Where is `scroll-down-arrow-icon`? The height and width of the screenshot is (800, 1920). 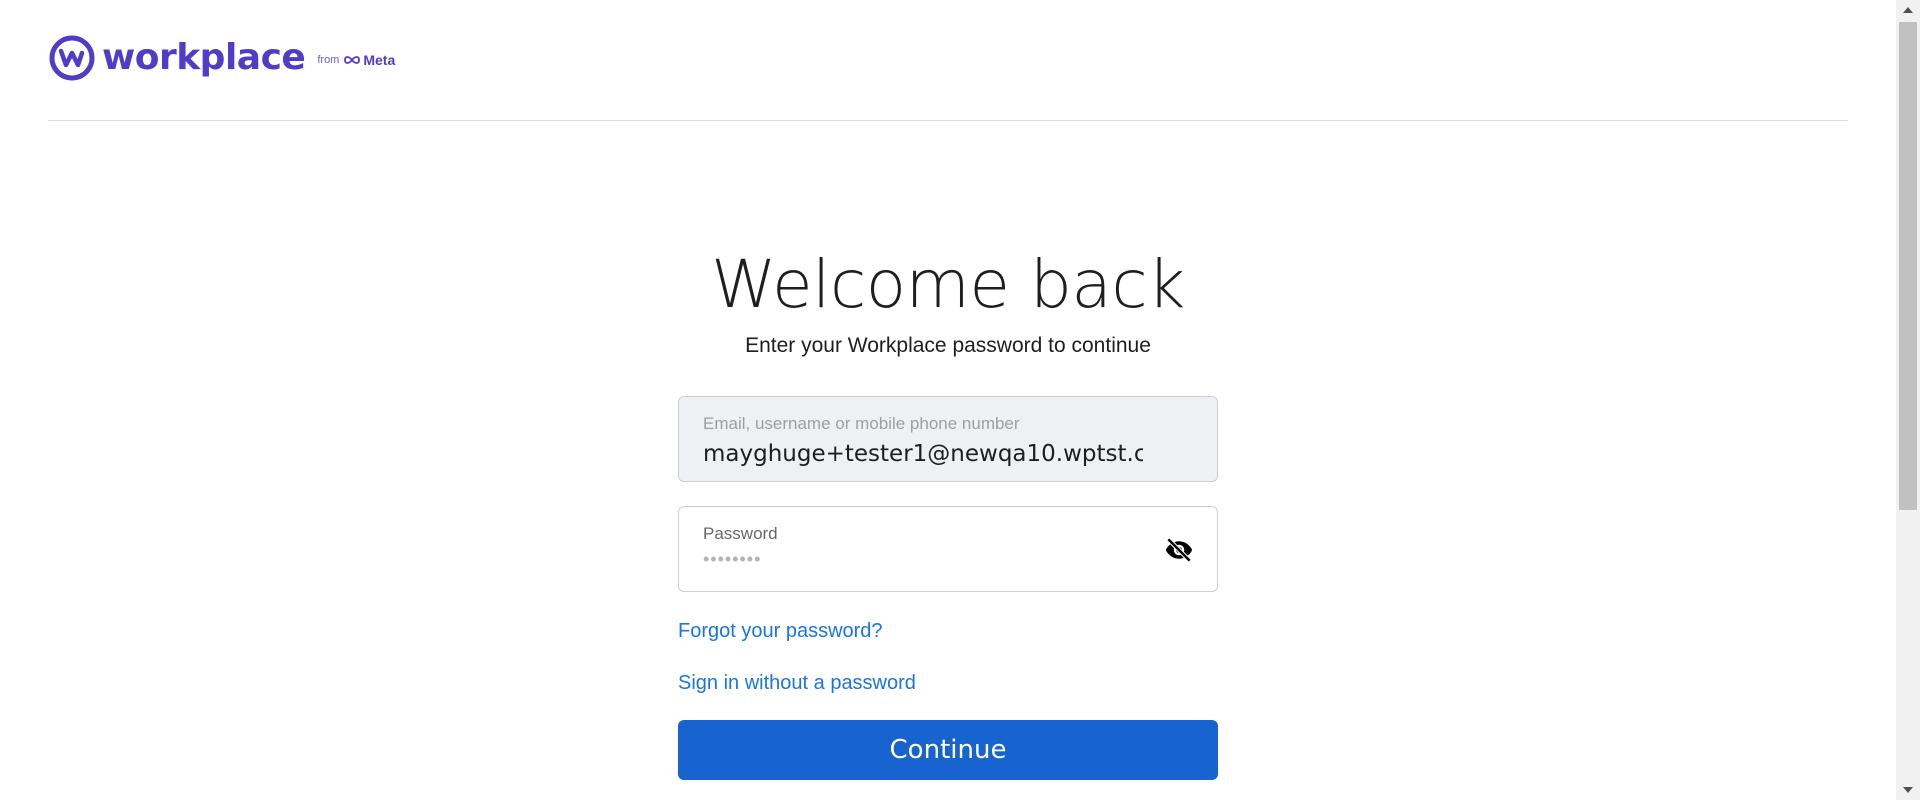 scroll-down-arrow-icon is located at coordinates (1908, 790).